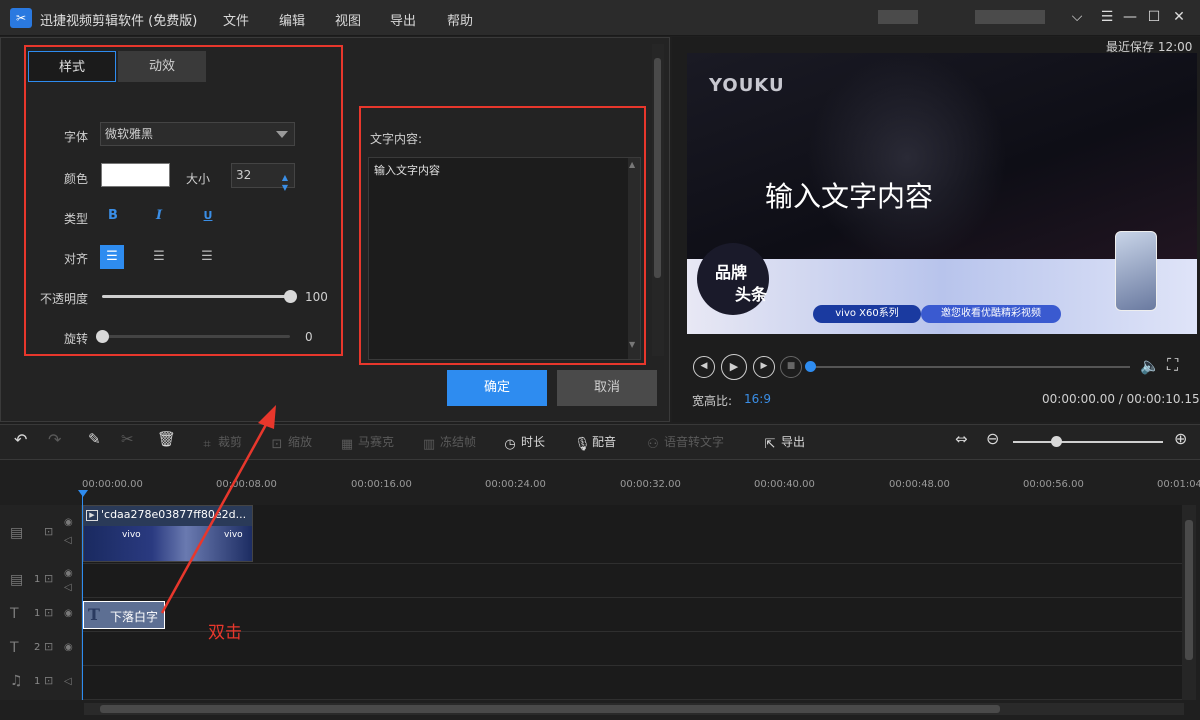 This screenshot has height=720, width=1200. I want to click on close-icon: ✕, so click(1179, 17).